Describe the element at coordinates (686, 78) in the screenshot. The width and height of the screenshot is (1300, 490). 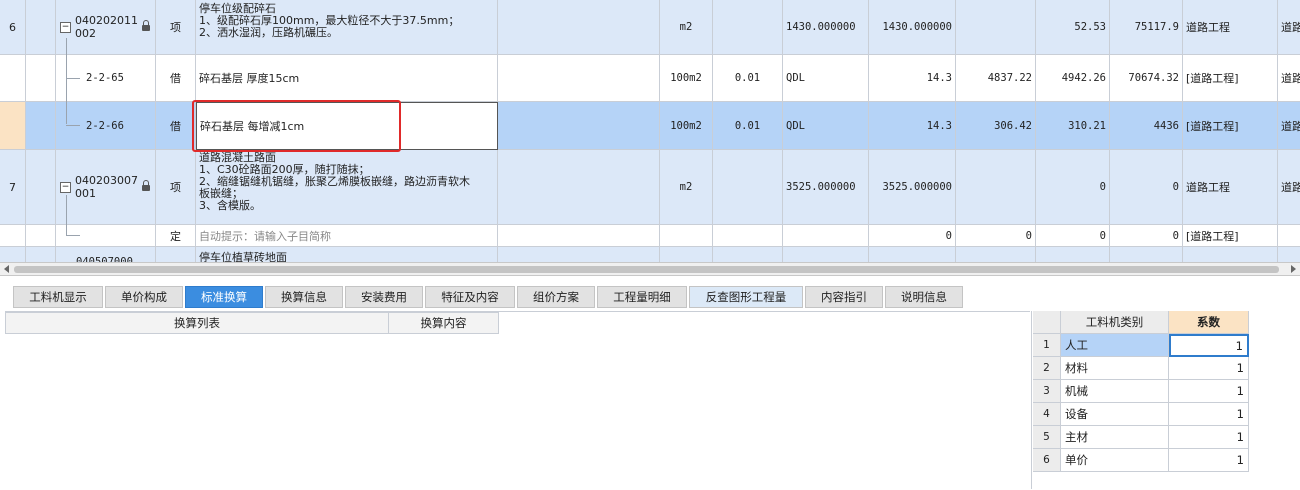
I see `unit-cell: 100m2` at that location.